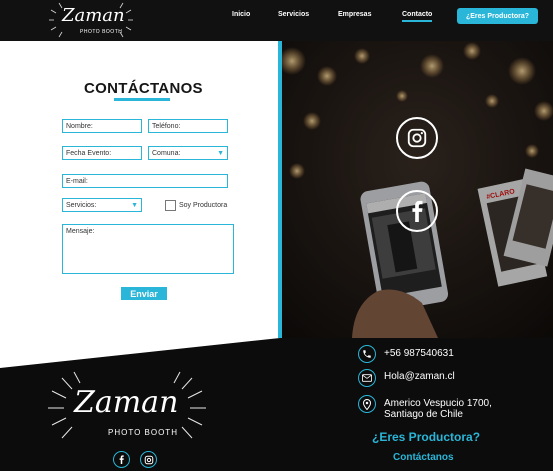  I want to click on brand-logo: Zaman PHOTO BOOTH, so click(91, 20).